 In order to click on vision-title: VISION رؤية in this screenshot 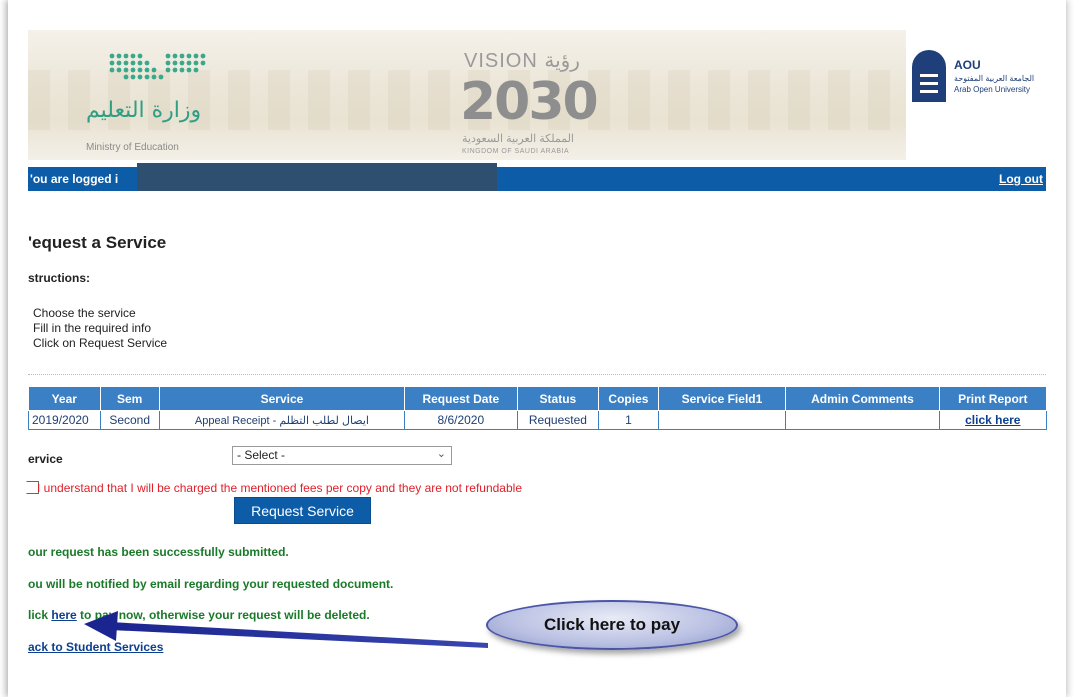, I will do `click(522, 61)`.